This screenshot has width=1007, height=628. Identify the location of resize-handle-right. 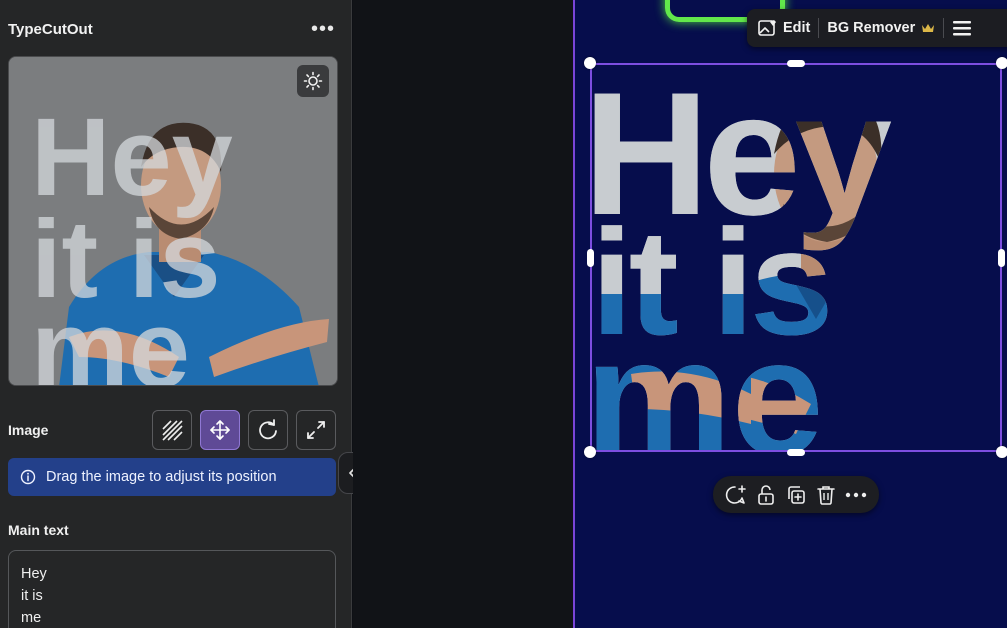
(1001, 258).